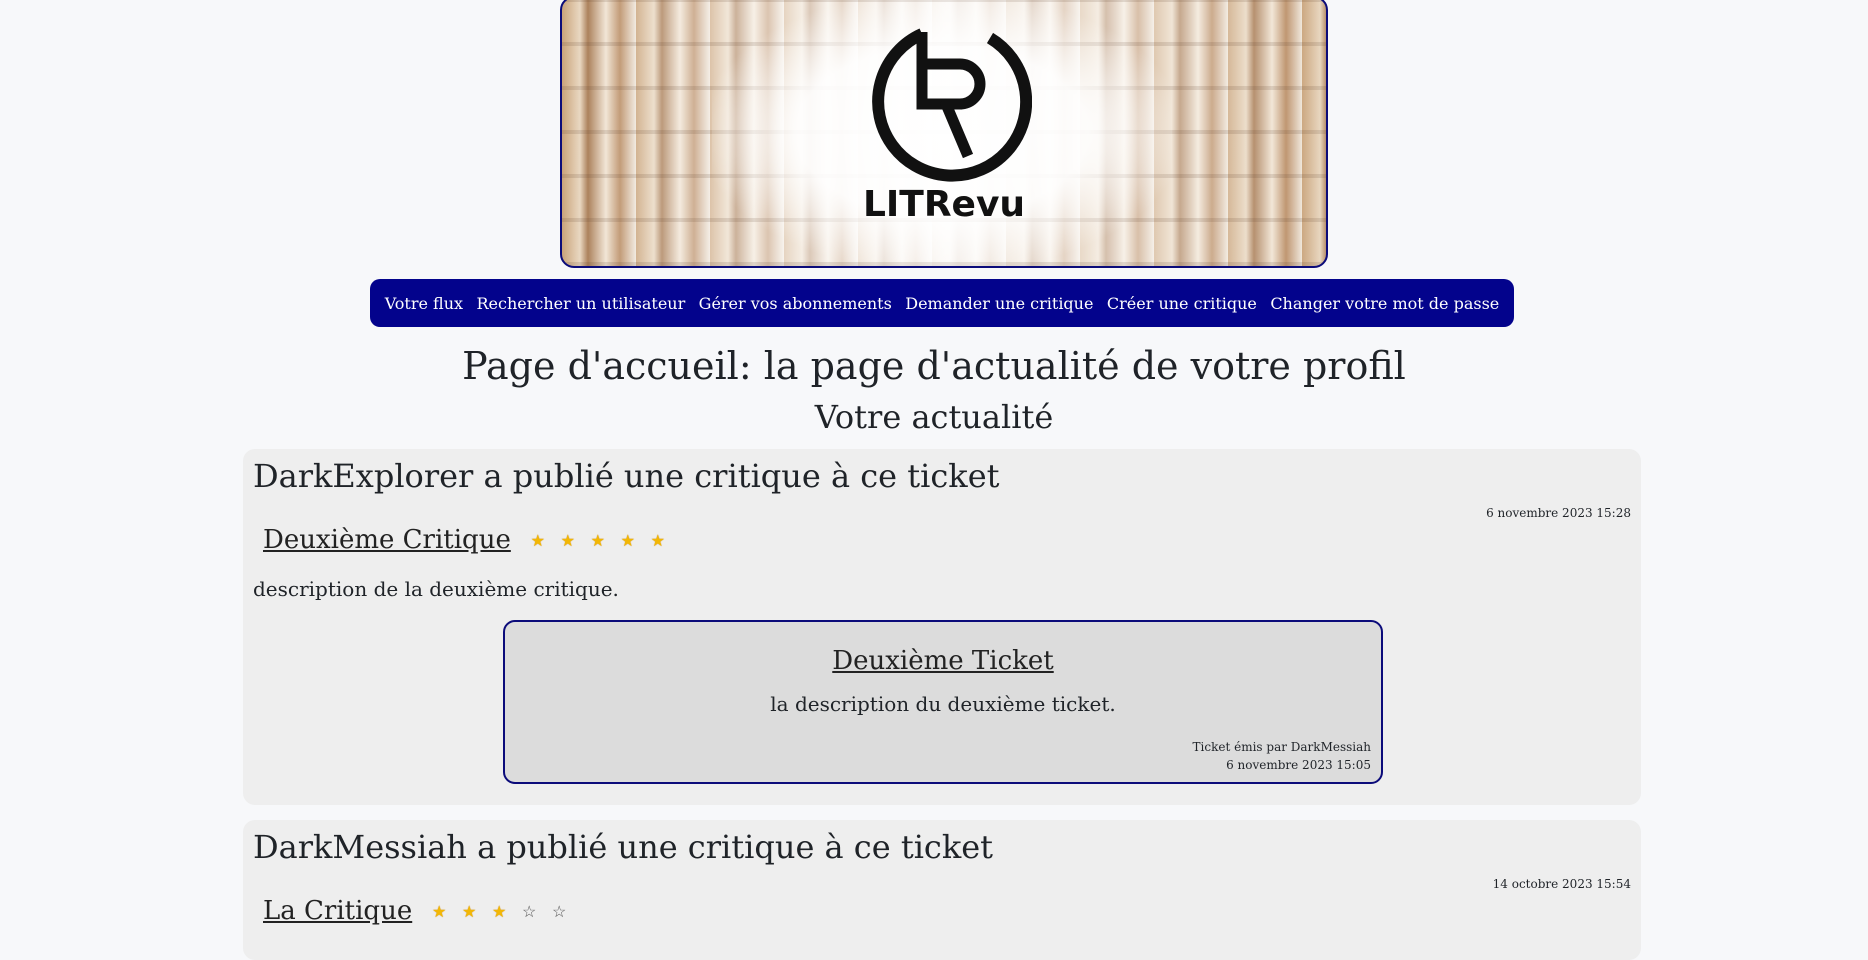 The image size is (1868, 960). Describe the element at coordinates (999, 303) in the screenshot. I see `nav-demander-critique: Demander une critique` at that location.